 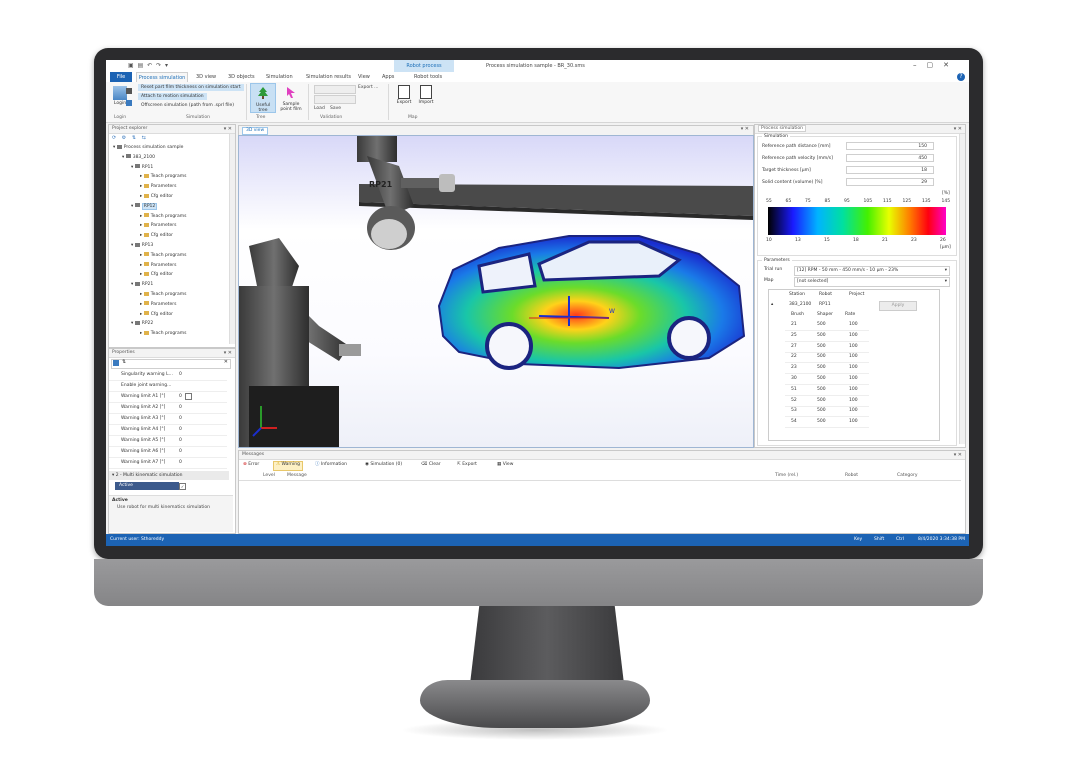 What do you see at coordinates (168, 463) in the screenshot?
I see `property-row: Warning limit A7 [°] 0` at bounding box center [168, 463].